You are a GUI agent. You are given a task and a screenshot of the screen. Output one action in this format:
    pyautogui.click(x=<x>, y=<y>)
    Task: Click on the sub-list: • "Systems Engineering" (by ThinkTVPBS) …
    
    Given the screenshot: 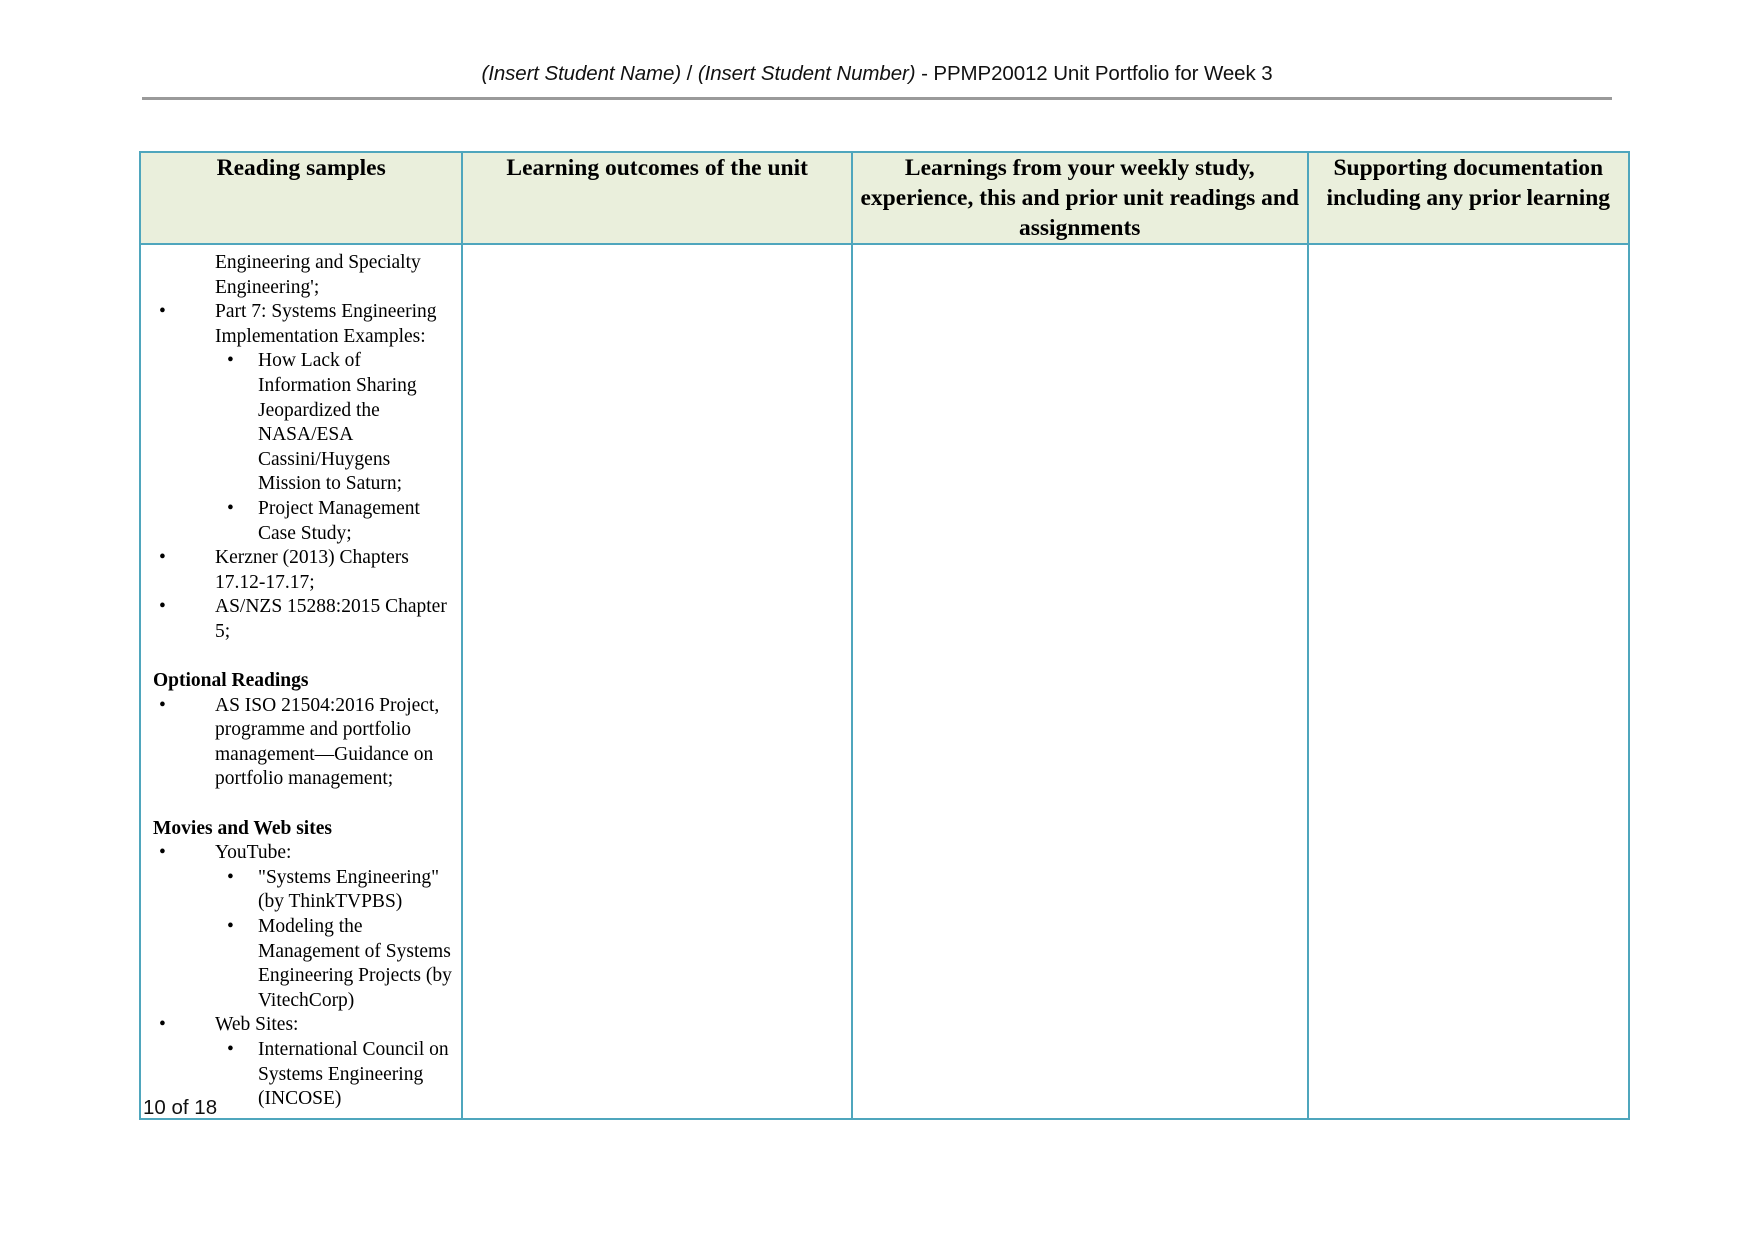 What is the action you would take?
    pyautogui.click(x=334, y=940)
    